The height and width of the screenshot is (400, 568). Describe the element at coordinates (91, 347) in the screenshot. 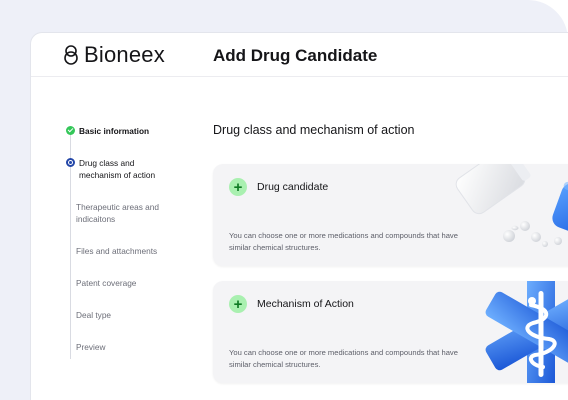

I see `step-label: Preview` at that location.